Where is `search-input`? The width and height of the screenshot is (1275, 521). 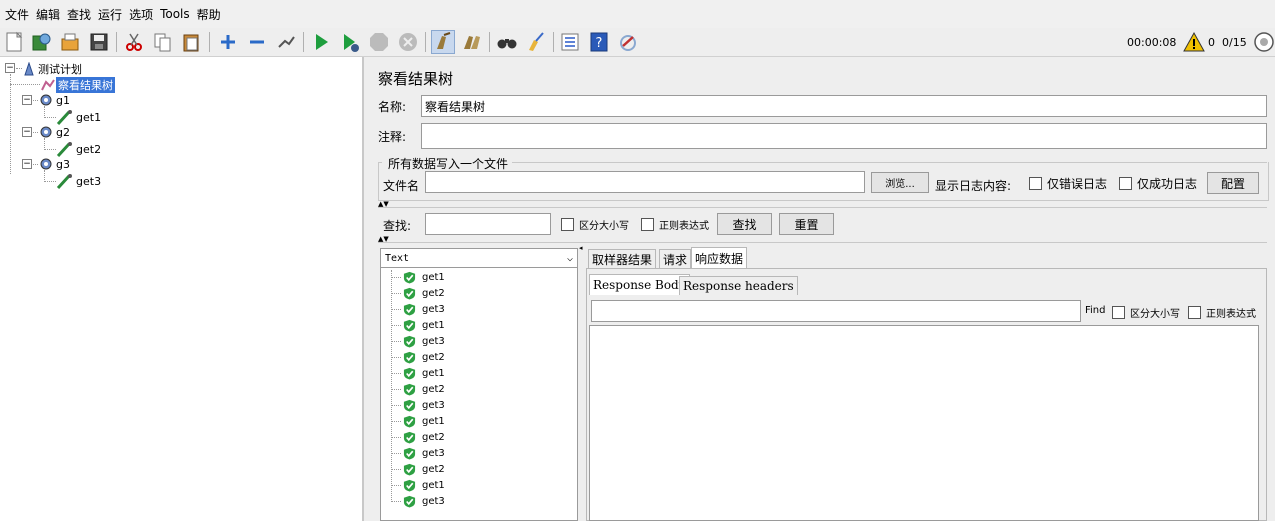
search-input is located at coordinates (488, 224).